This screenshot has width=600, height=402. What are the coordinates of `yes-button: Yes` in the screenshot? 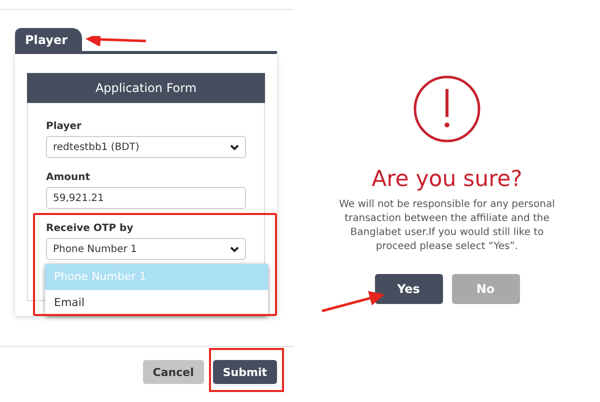 It's located at (408, 289).